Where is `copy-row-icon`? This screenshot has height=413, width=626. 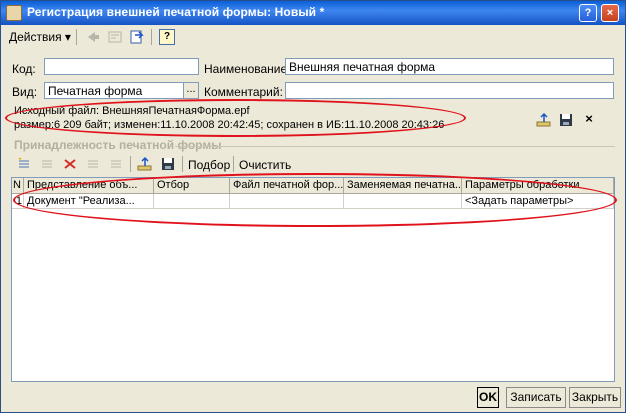
copy-row-icon is located at coordinates (47, 165).